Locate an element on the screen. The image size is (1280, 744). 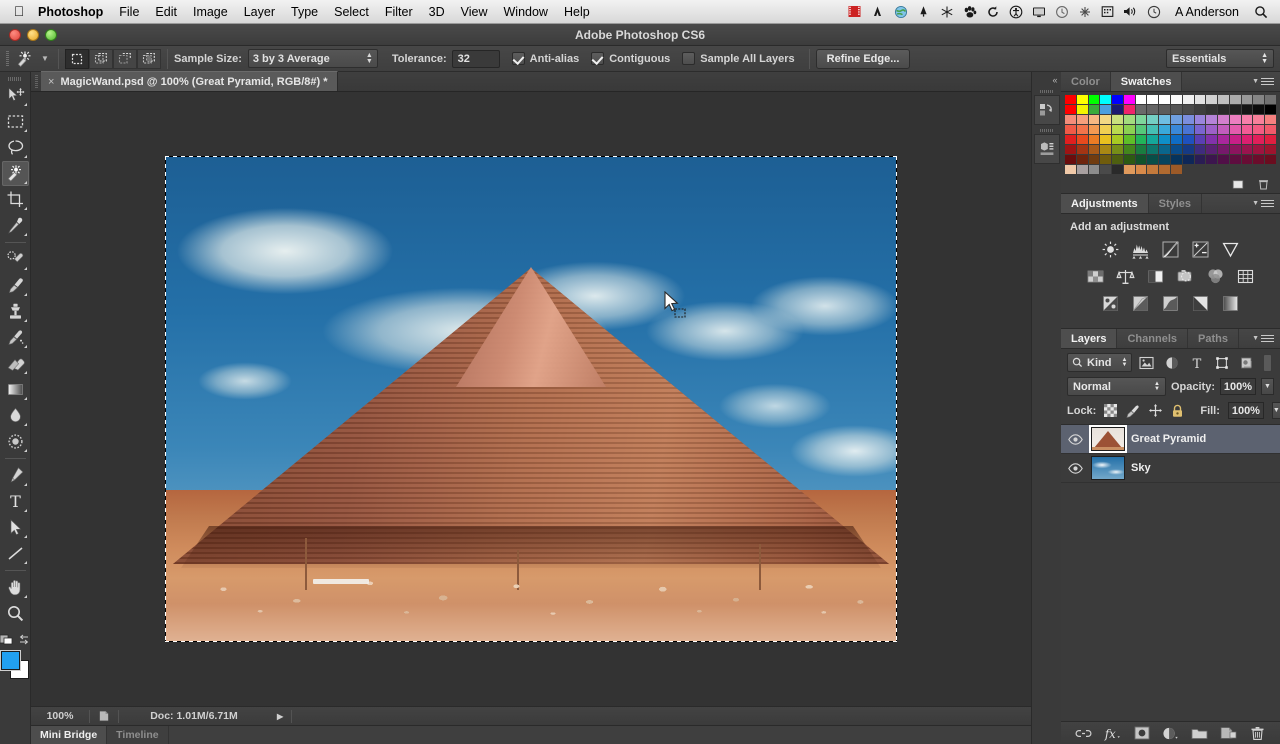
shape-filter-icon is located at coordinates (1222, 362).